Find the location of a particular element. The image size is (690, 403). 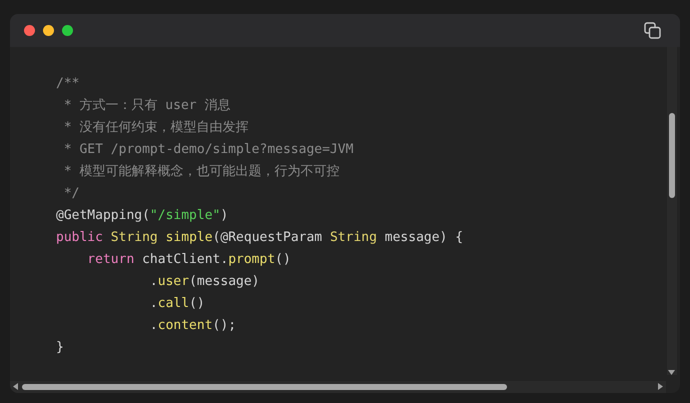

scroll-right-icon is located at coordinates (660, 386).